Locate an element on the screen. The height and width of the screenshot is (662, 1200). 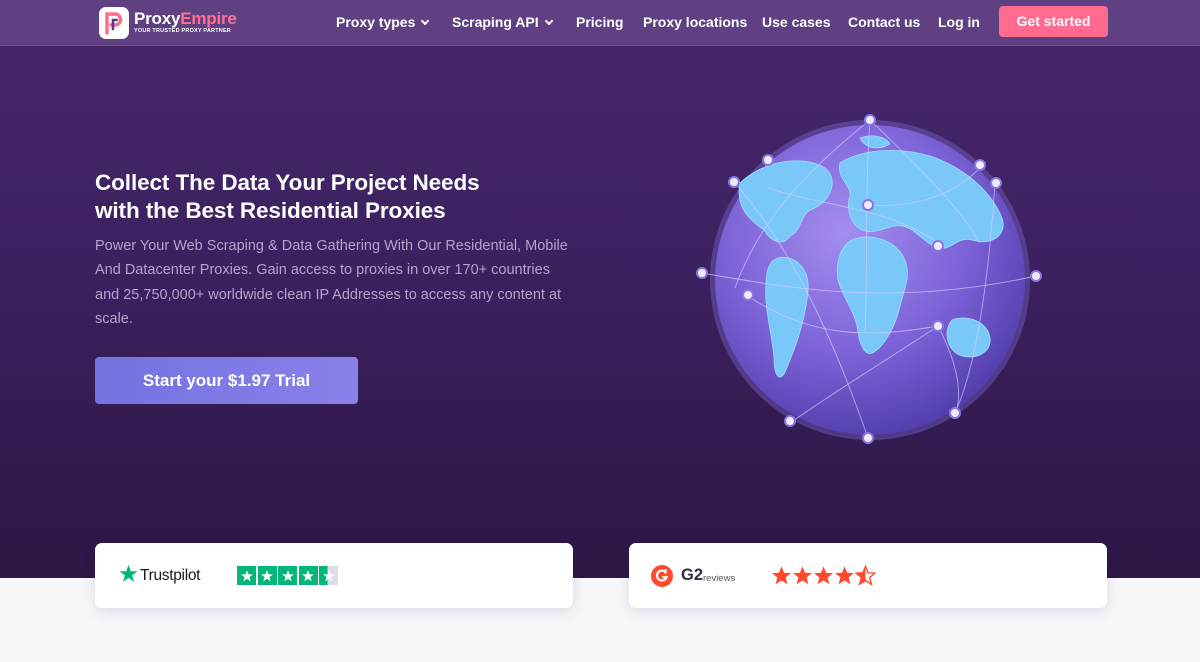
hero-headline-line1: Collect The Data Your Project Needs is located at coordinates (287, 182).